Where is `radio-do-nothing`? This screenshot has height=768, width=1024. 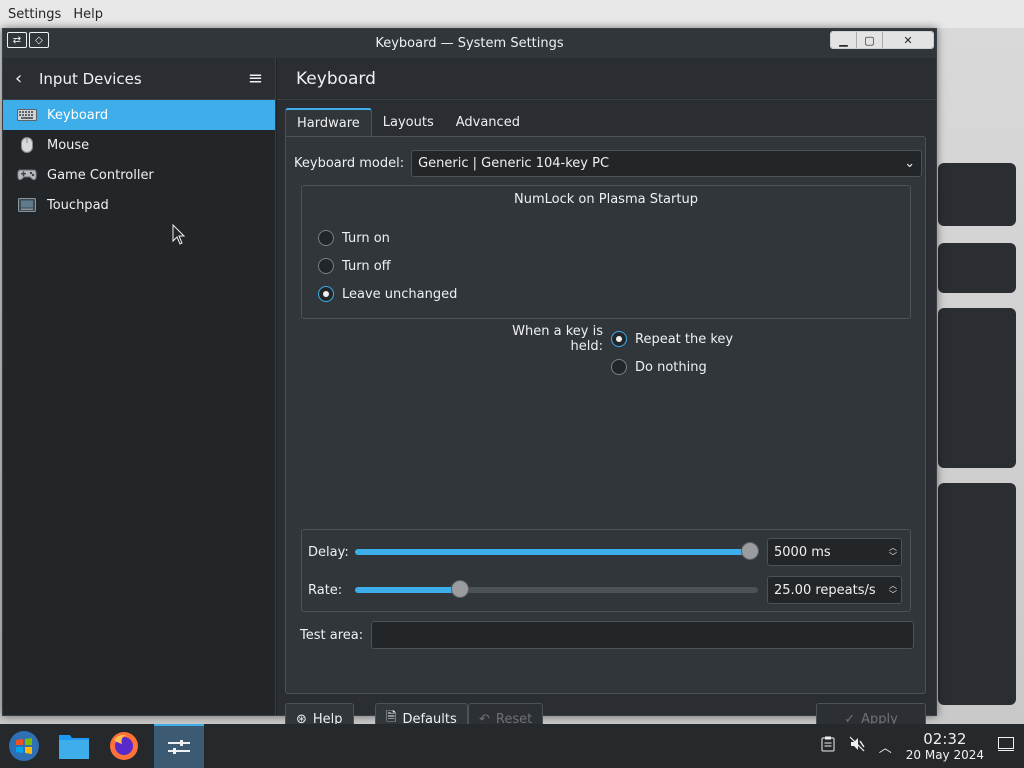 radio-do-nothing is located at coordinates (619, 367).